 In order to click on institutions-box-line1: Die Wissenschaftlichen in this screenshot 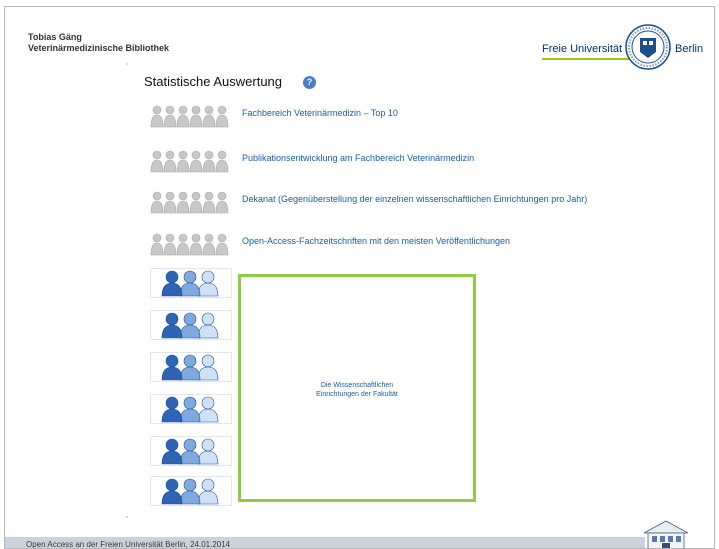, I will do `click(357, 385)`.